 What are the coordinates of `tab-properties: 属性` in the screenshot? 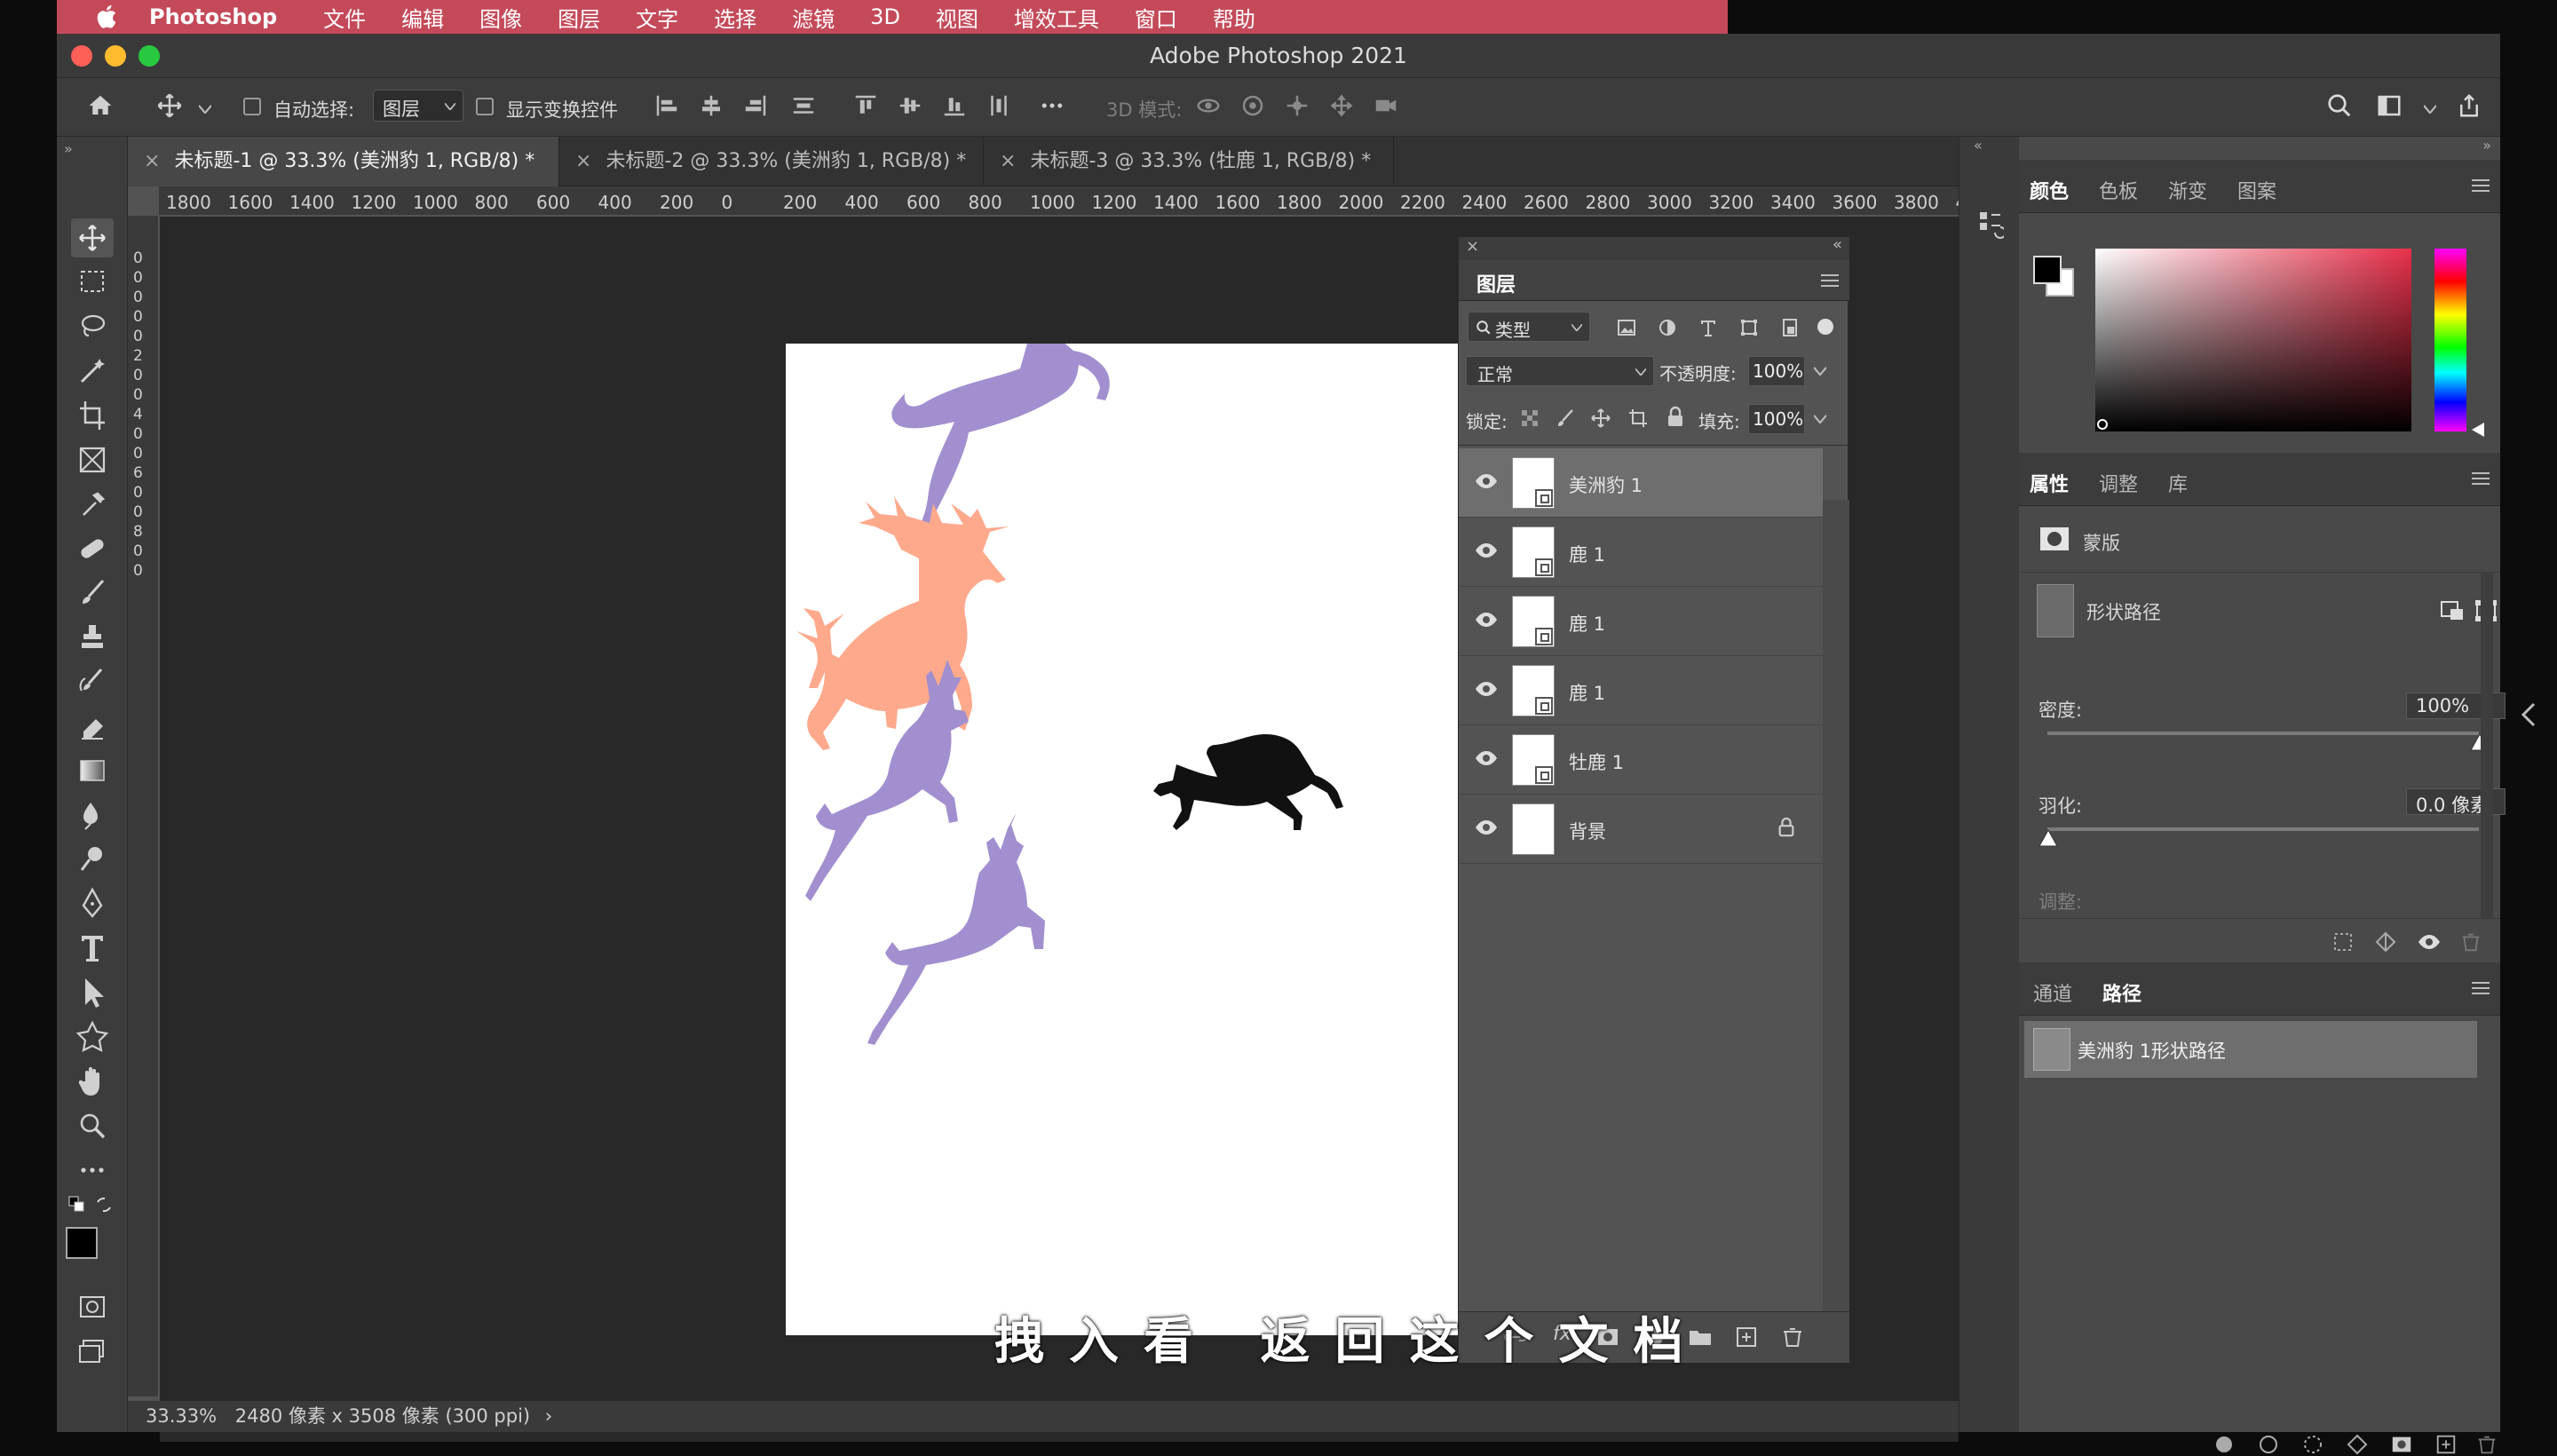 It's located at (2049, 483).